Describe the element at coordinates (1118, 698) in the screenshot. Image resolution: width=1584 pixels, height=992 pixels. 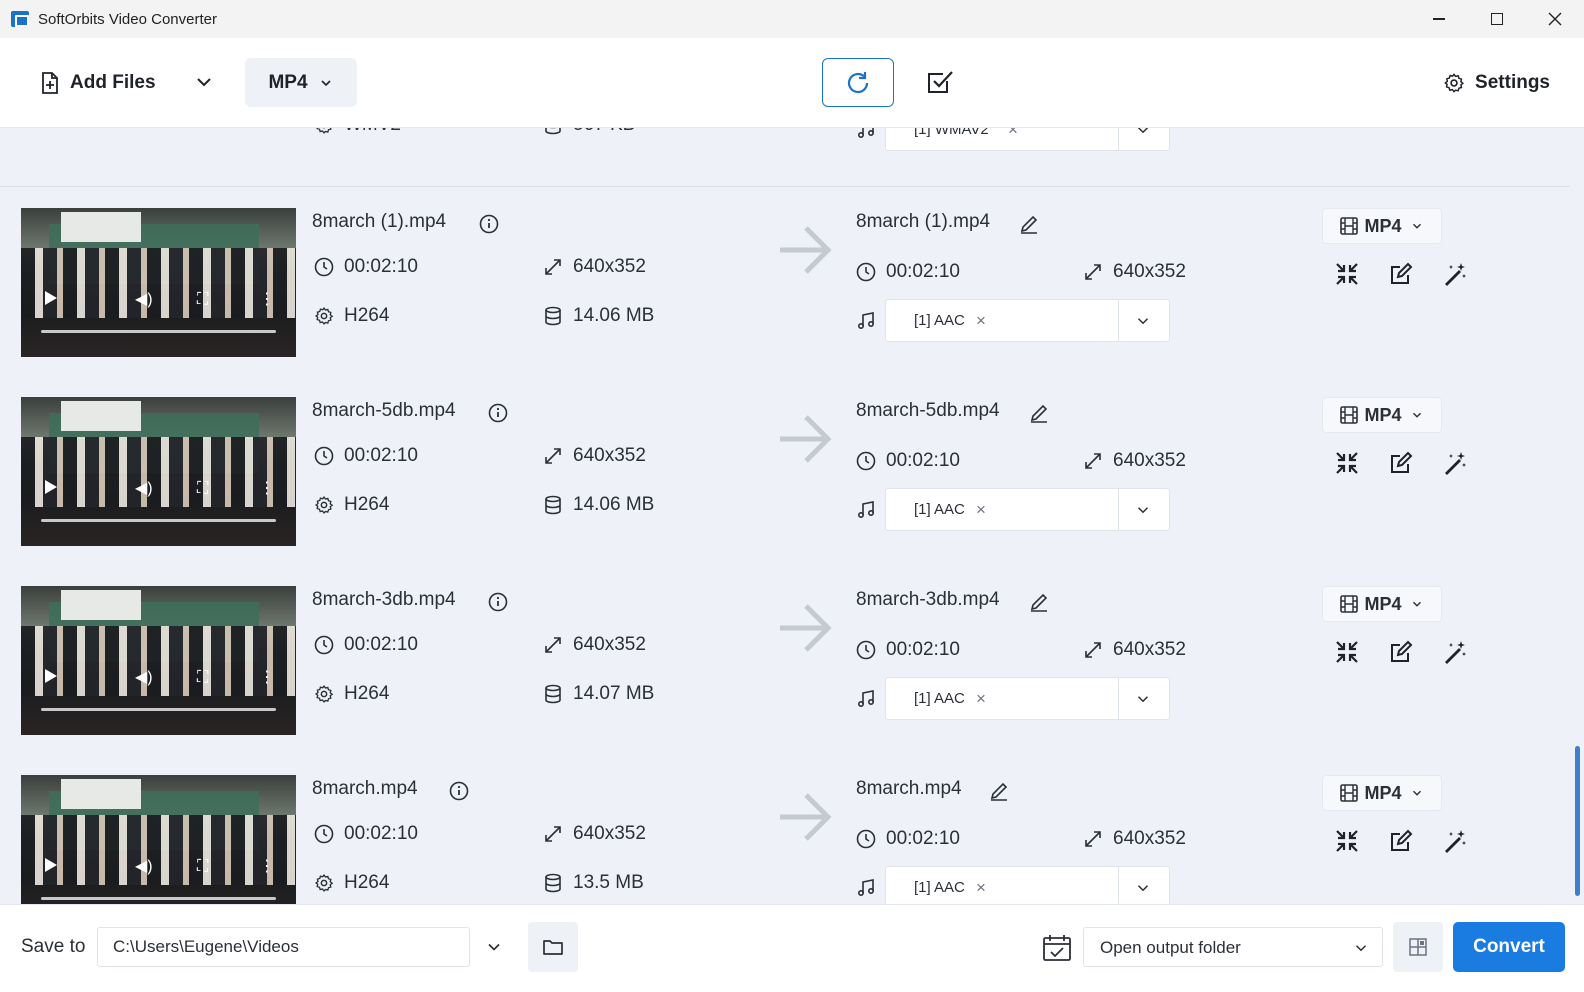
I see `divider` at that location.